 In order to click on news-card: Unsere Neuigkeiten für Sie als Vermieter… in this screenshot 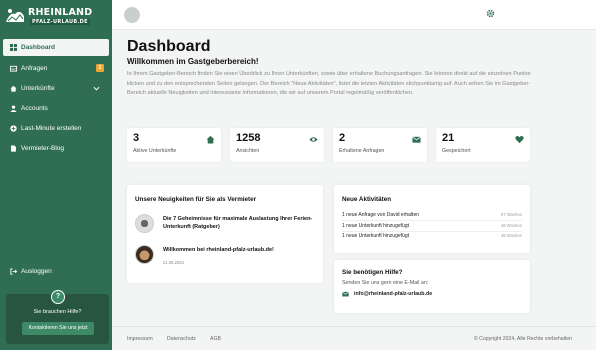, I will do `click(225, 234)`.